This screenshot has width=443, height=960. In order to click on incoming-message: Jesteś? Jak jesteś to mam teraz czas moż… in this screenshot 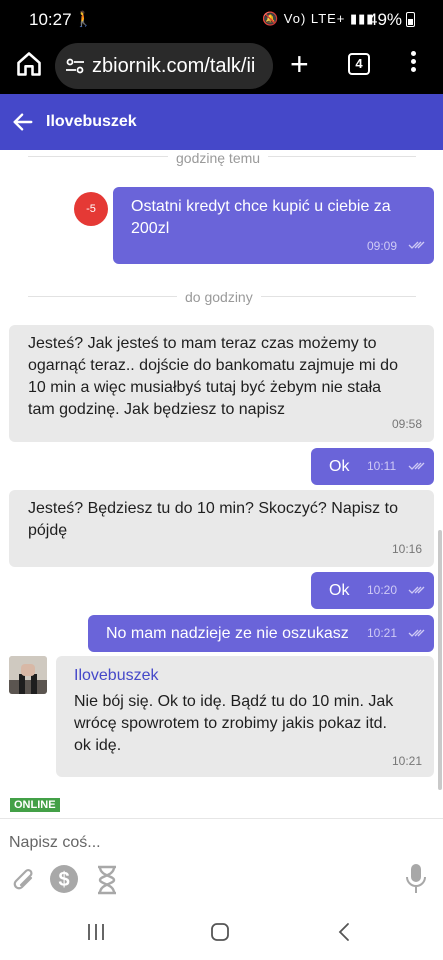, I will do `click(221, 383)`.